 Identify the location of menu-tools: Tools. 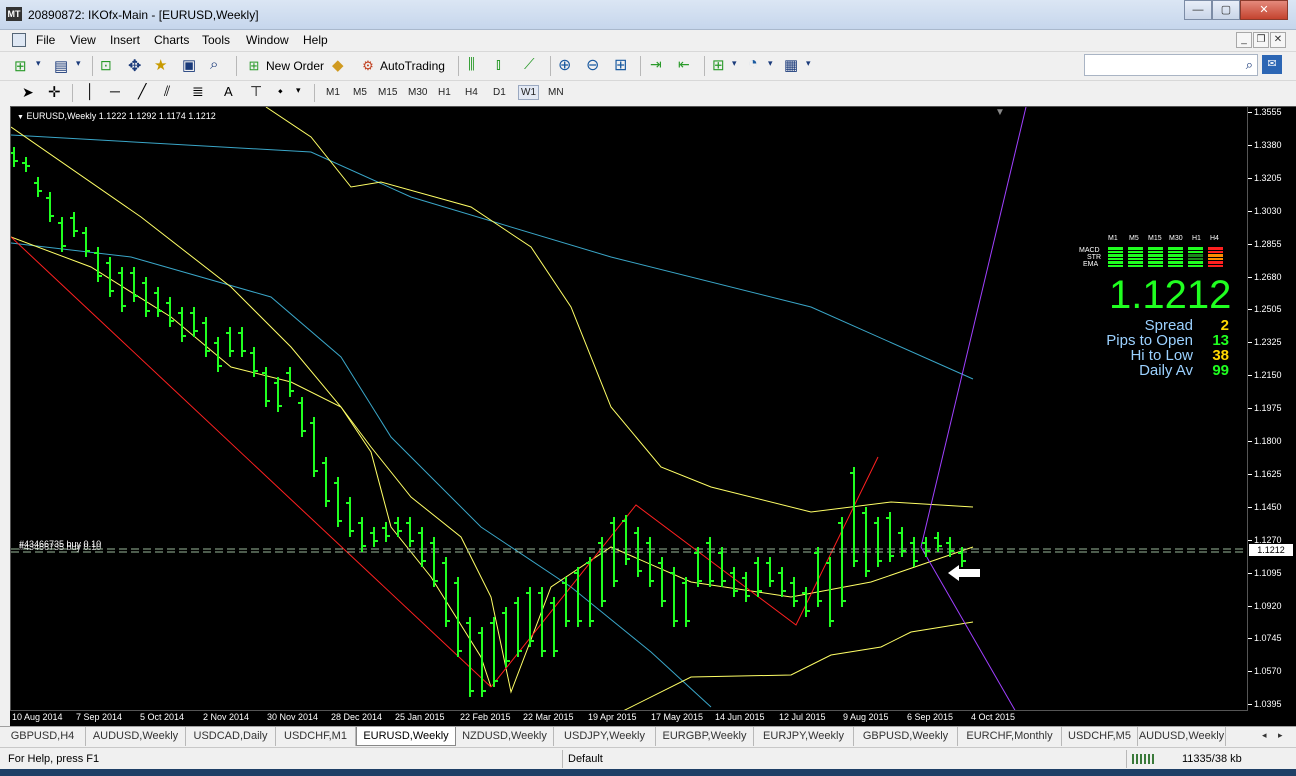
(216, 40).